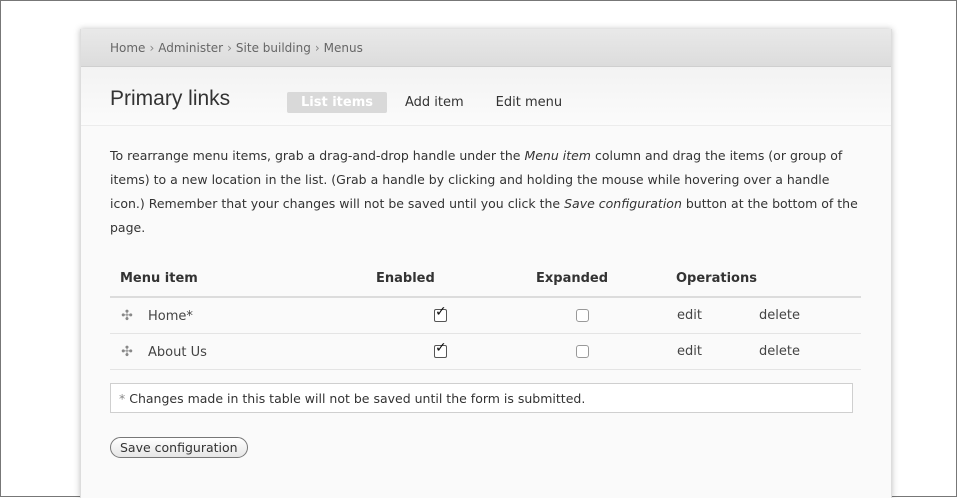 Image resolution: width=957 pixels, height=498 pixels. What do you see at coordinates (529, 102) in the screenshot?
I see `tab-edit-menu: Edit menu` at bounding box center [529, 102].